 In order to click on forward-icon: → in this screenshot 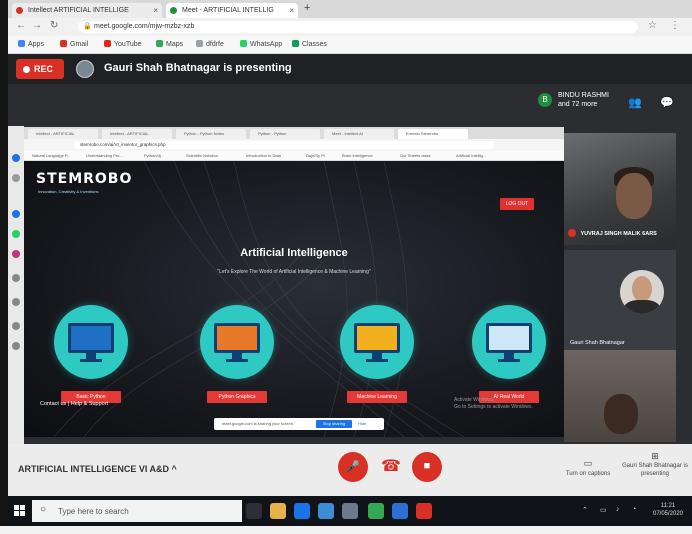, I will do `click(37, 25)`.